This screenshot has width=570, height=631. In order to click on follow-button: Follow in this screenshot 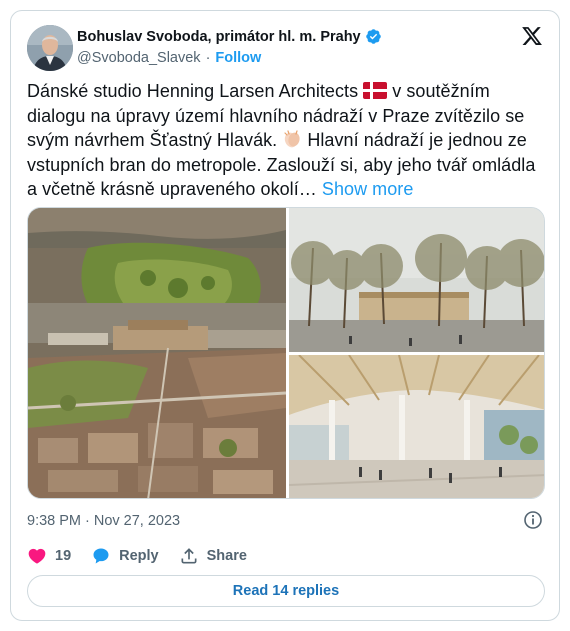, I will do `click(238, 58)`.